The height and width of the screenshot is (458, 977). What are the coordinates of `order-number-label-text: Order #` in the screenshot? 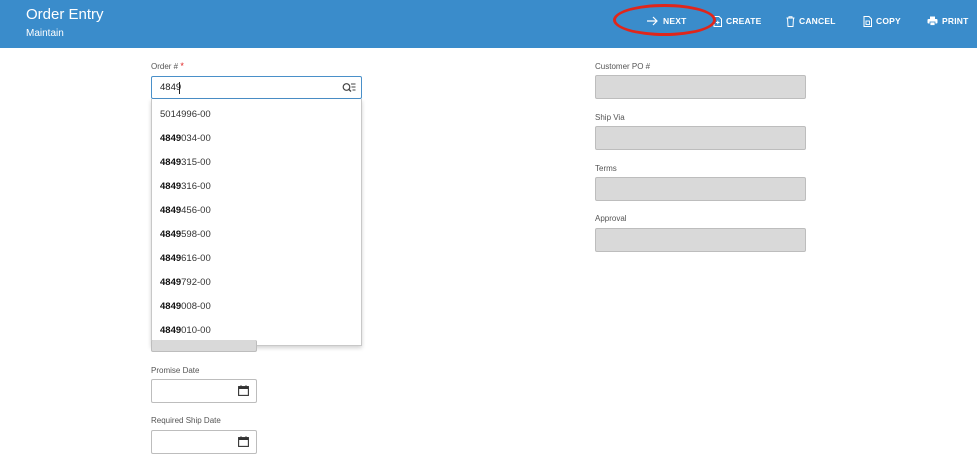 It's located at (165, 66).